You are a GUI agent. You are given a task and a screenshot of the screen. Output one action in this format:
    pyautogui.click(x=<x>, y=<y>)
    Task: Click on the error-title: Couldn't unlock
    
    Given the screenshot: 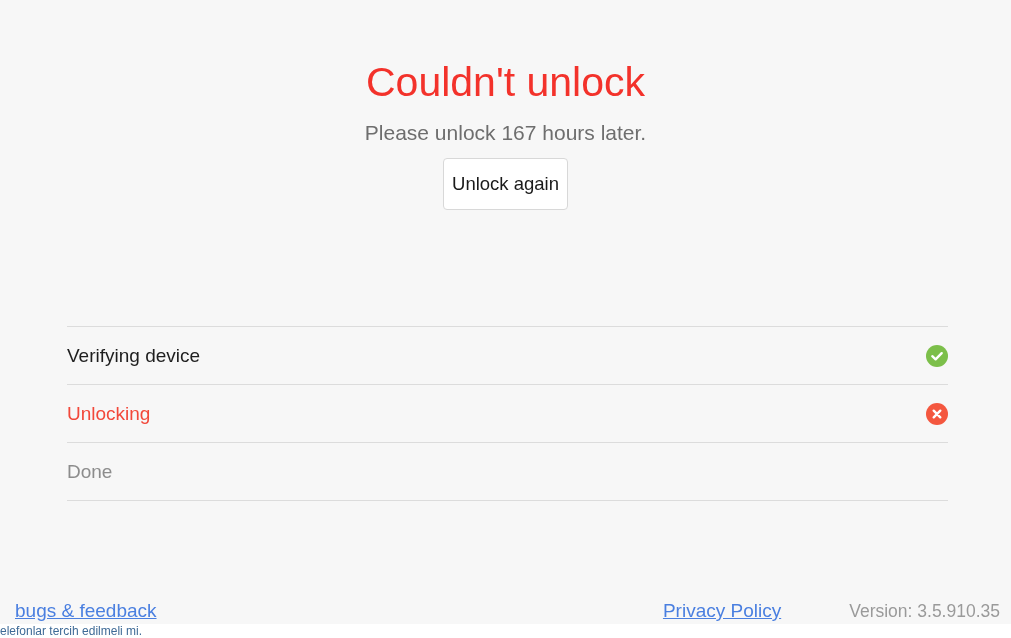 What is the action you would take?
    pyautogui.click(x=505, y=82)
    